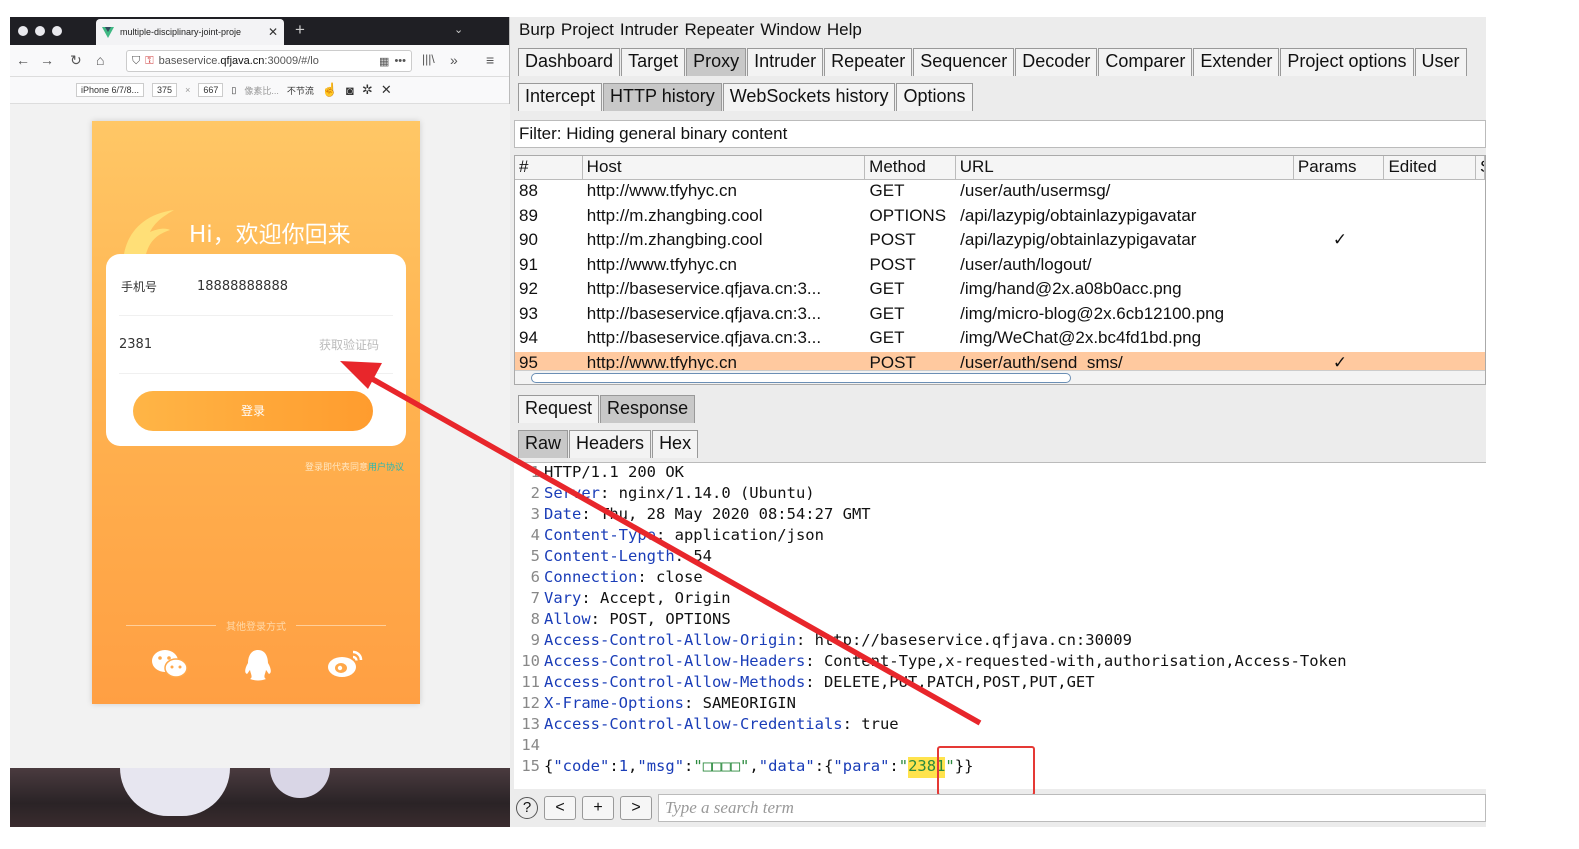 The image size is (1579, 849). Describe the element at coordinates (910, 167) in the screenshot. I see `column-method: Method` at that location.